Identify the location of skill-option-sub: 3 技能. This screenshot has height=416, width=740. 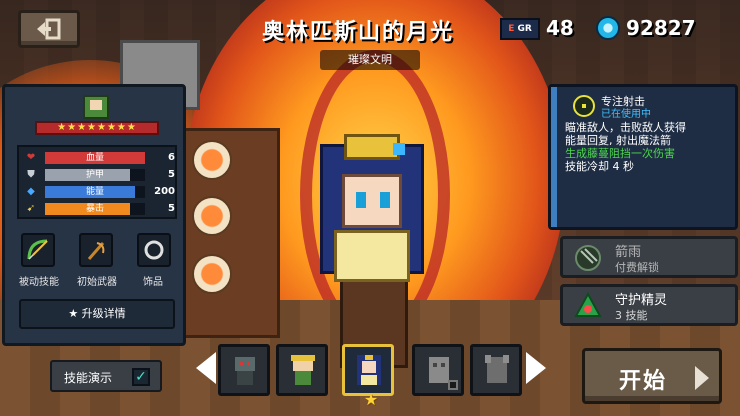
(631, 315).